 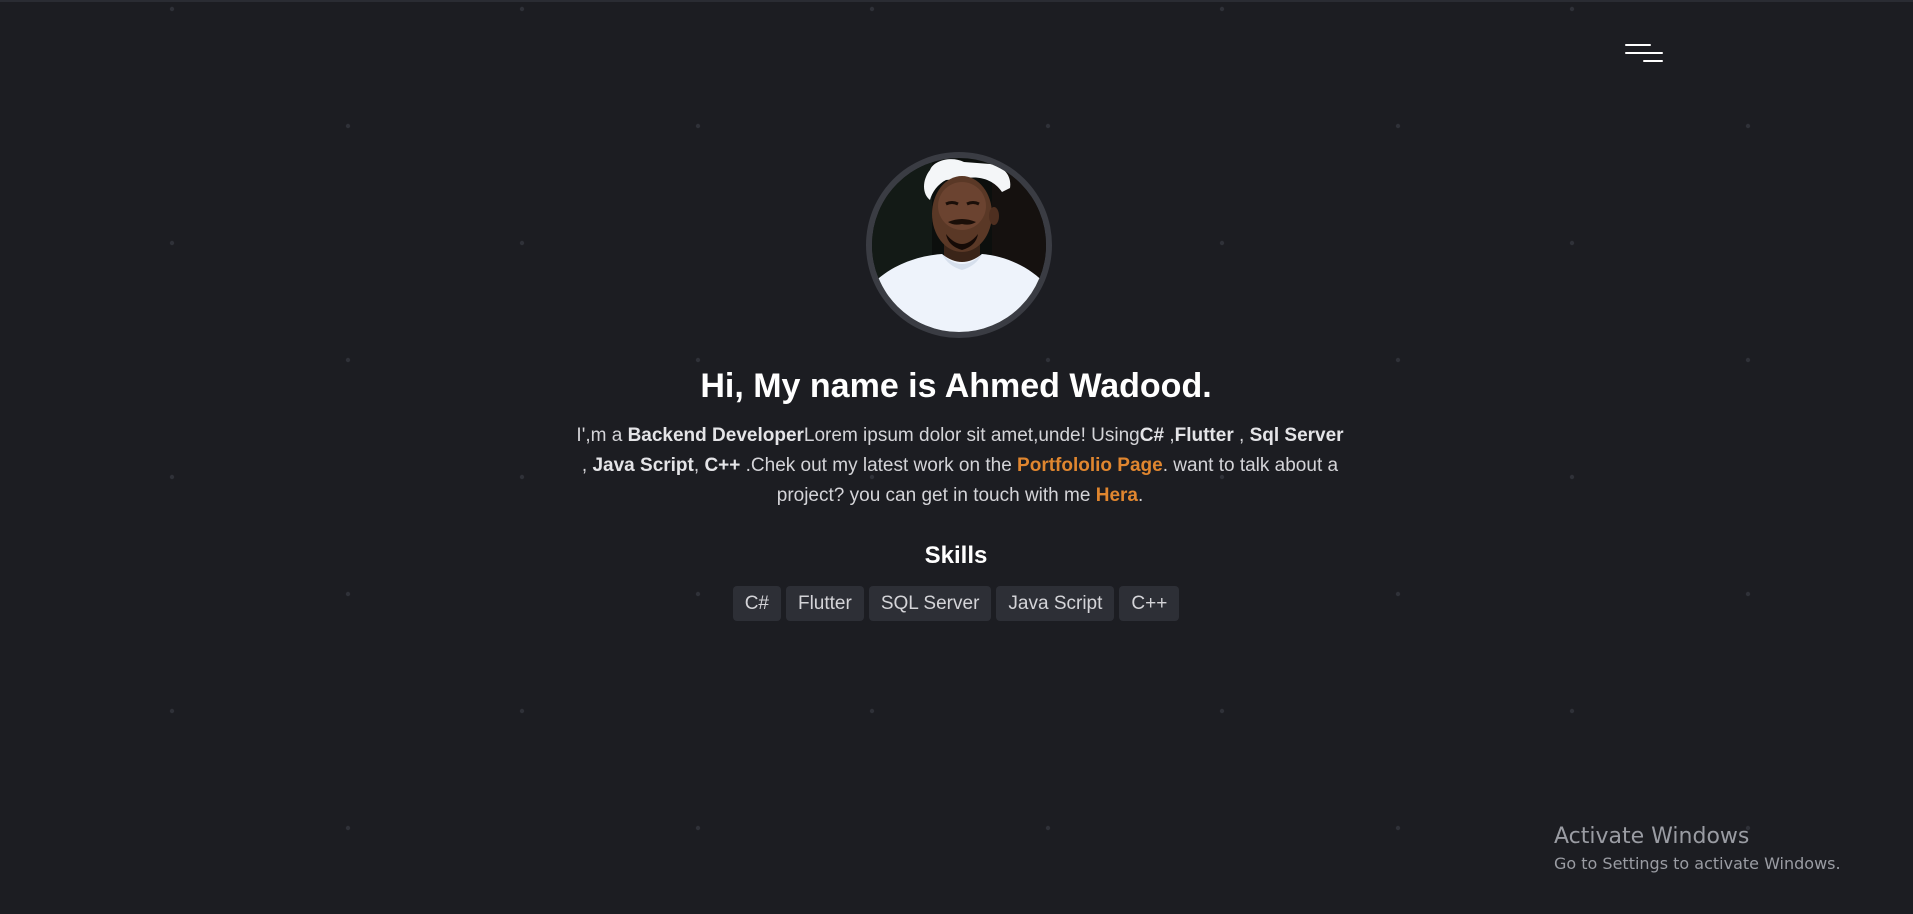 I want to click on portfolio-link: Portfololio Page, so click(x=1090, y=465).